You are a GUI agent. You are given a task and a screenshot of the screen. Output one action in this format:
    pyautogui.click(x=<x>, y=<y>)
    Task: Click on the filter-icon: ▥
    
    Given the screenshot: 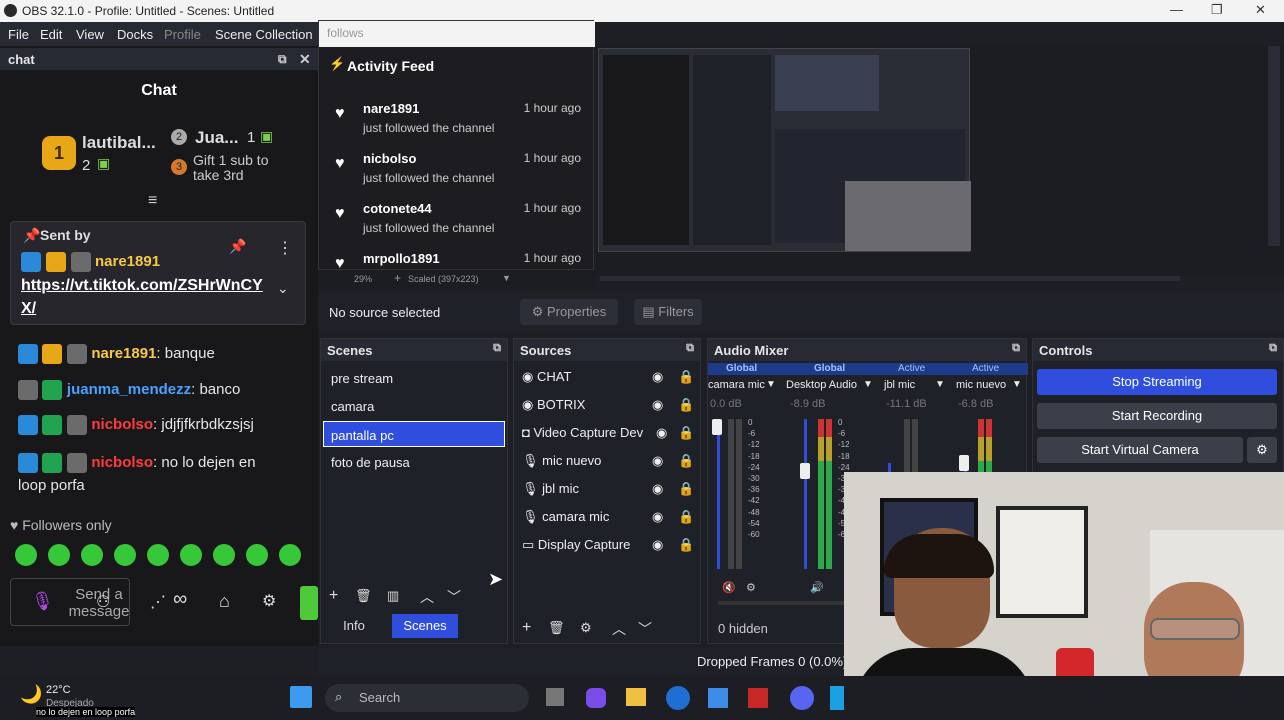 What is the action you would take?
    pyautogui.click(x=393, y=596)
    